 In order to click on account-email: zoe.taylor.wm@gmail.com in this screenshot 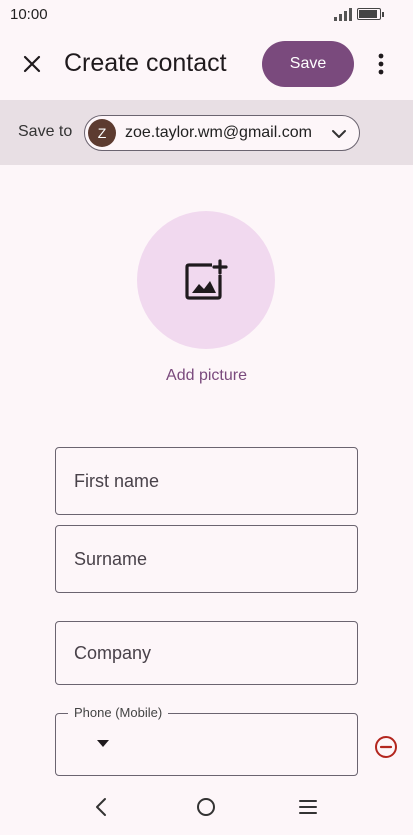, I will do `click(218, 132)`.